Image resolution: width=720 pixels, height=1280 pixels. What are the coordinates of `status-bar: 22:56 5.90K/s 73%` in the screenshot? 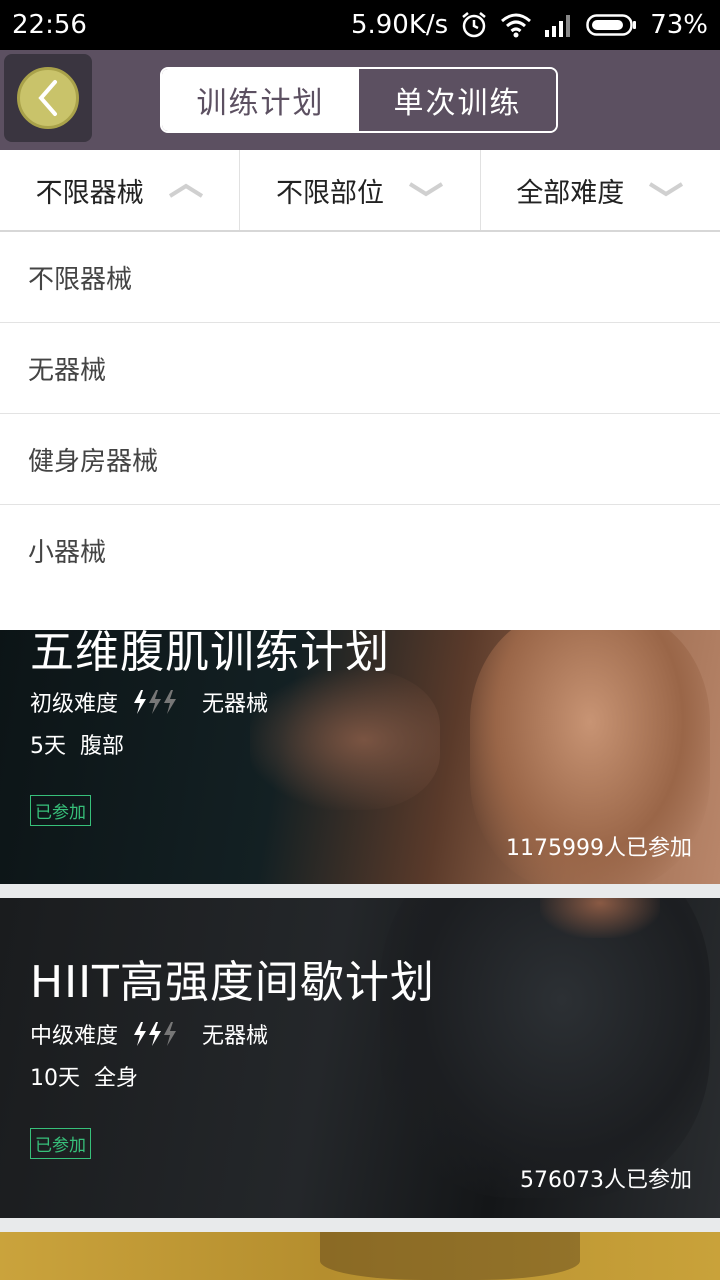 It's located at (360, 25).